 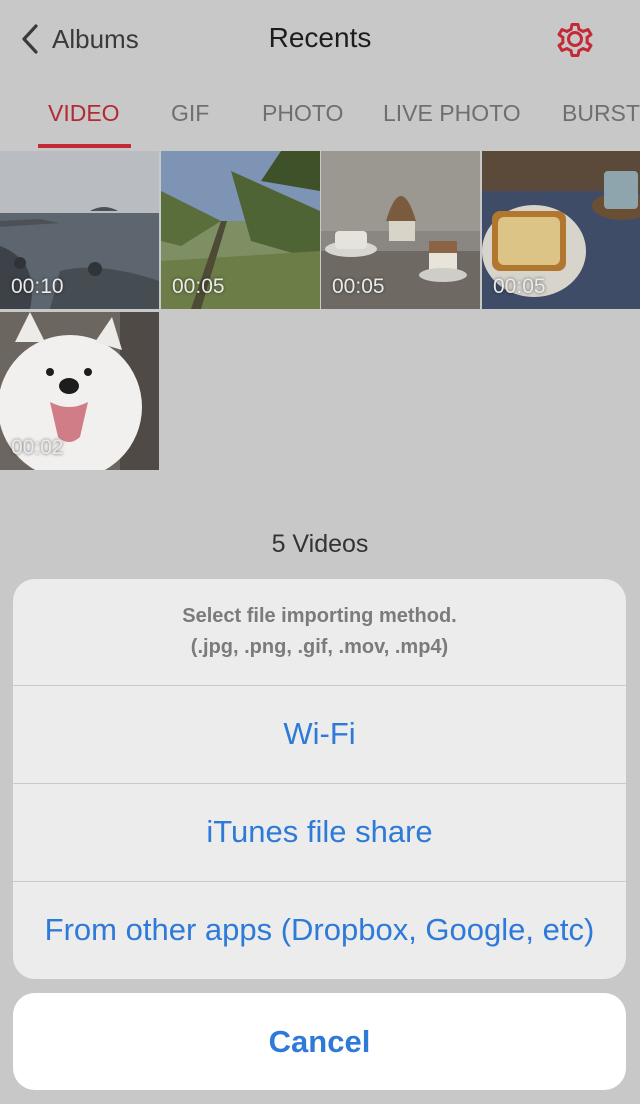 I want to click on video-thumbnail-cafe: 00:05, so click(x=400, y=230).